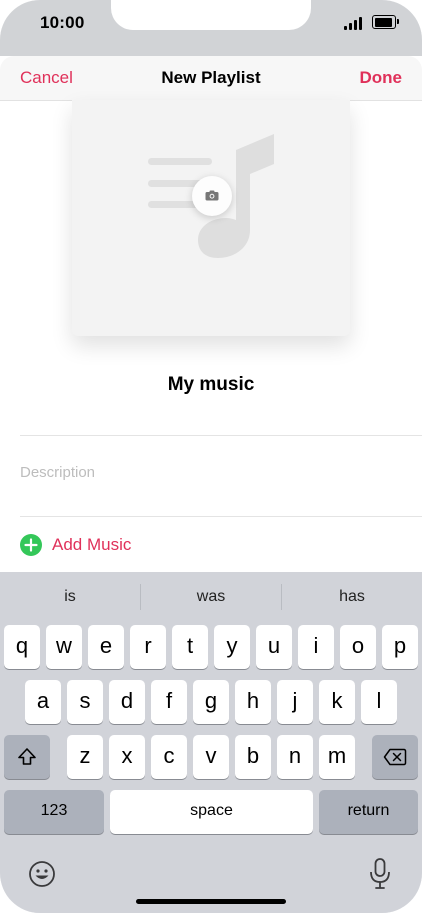 Image resolution: width=422 pixels, height=913 pixels. What do you see at coordinates (190, 647) in the screenshot?
I see `key-t: t` at bounding box center [190, 647].